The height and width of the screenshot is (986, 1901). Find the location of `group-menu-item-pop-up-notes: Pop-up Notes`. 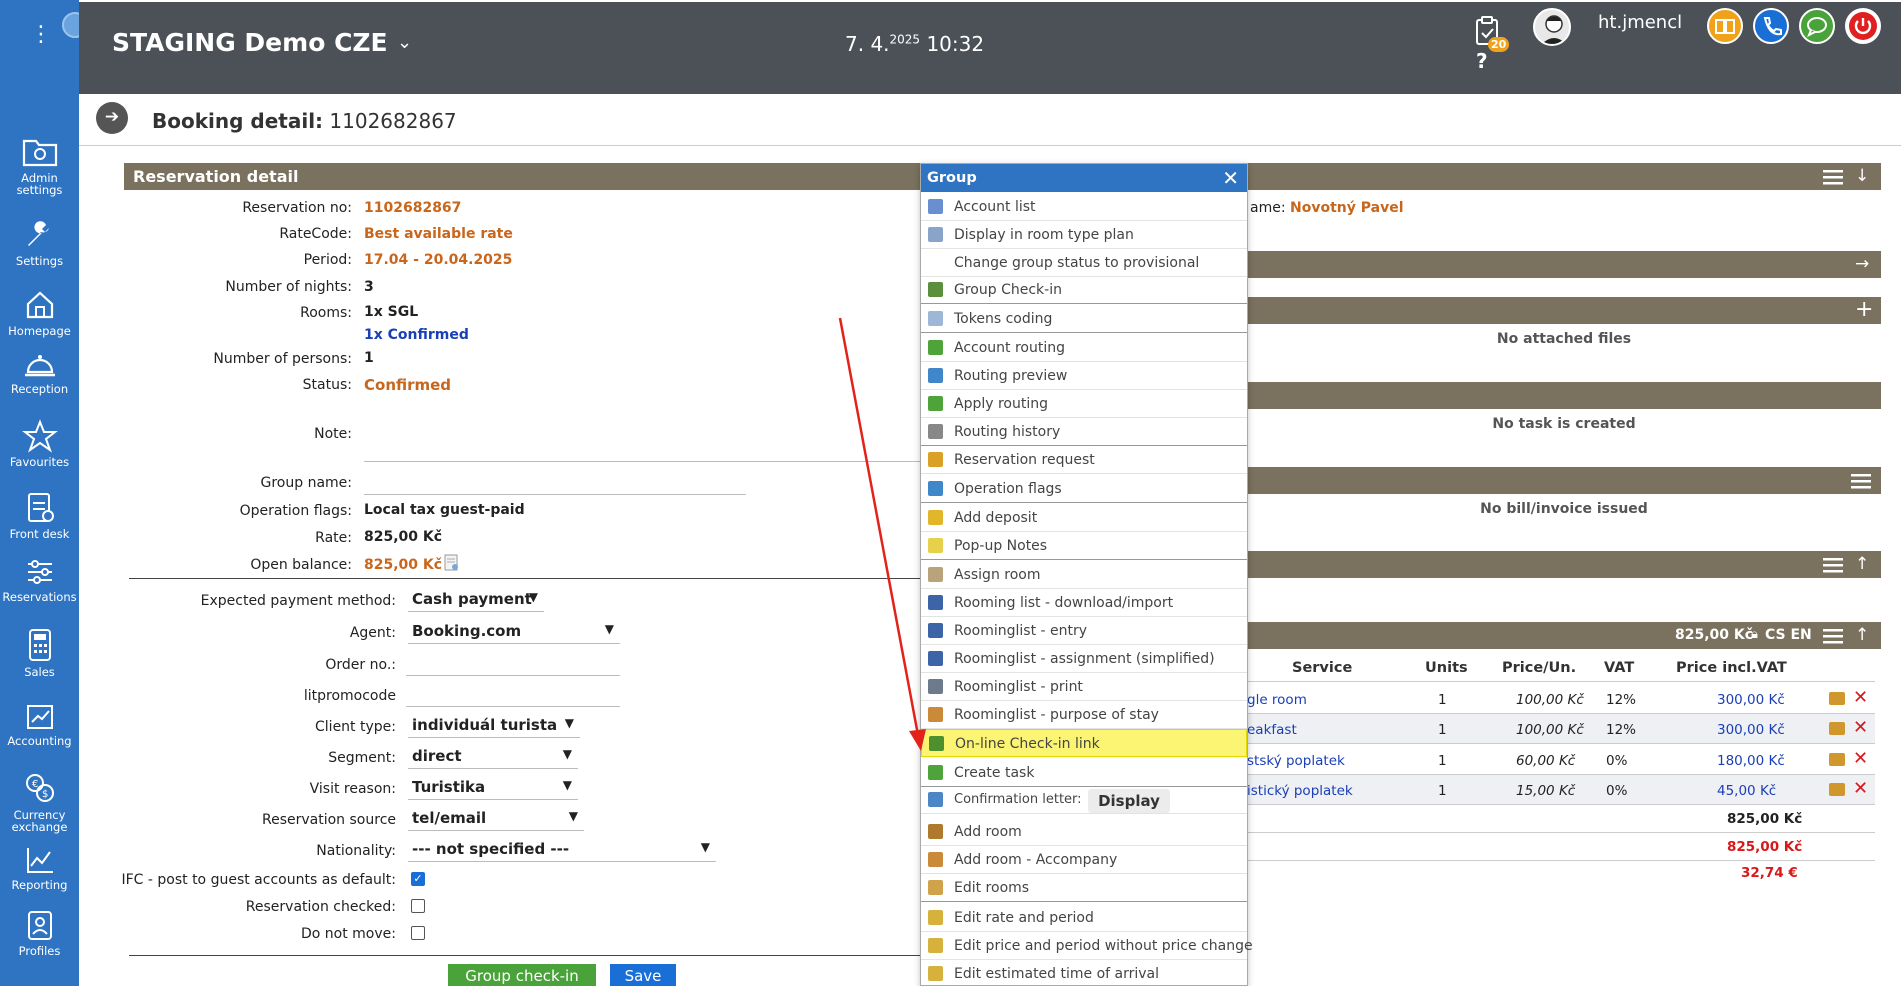

group-menu-item-pop-up-notes: Pop-up Notes is located at coordinates (1084, 546).